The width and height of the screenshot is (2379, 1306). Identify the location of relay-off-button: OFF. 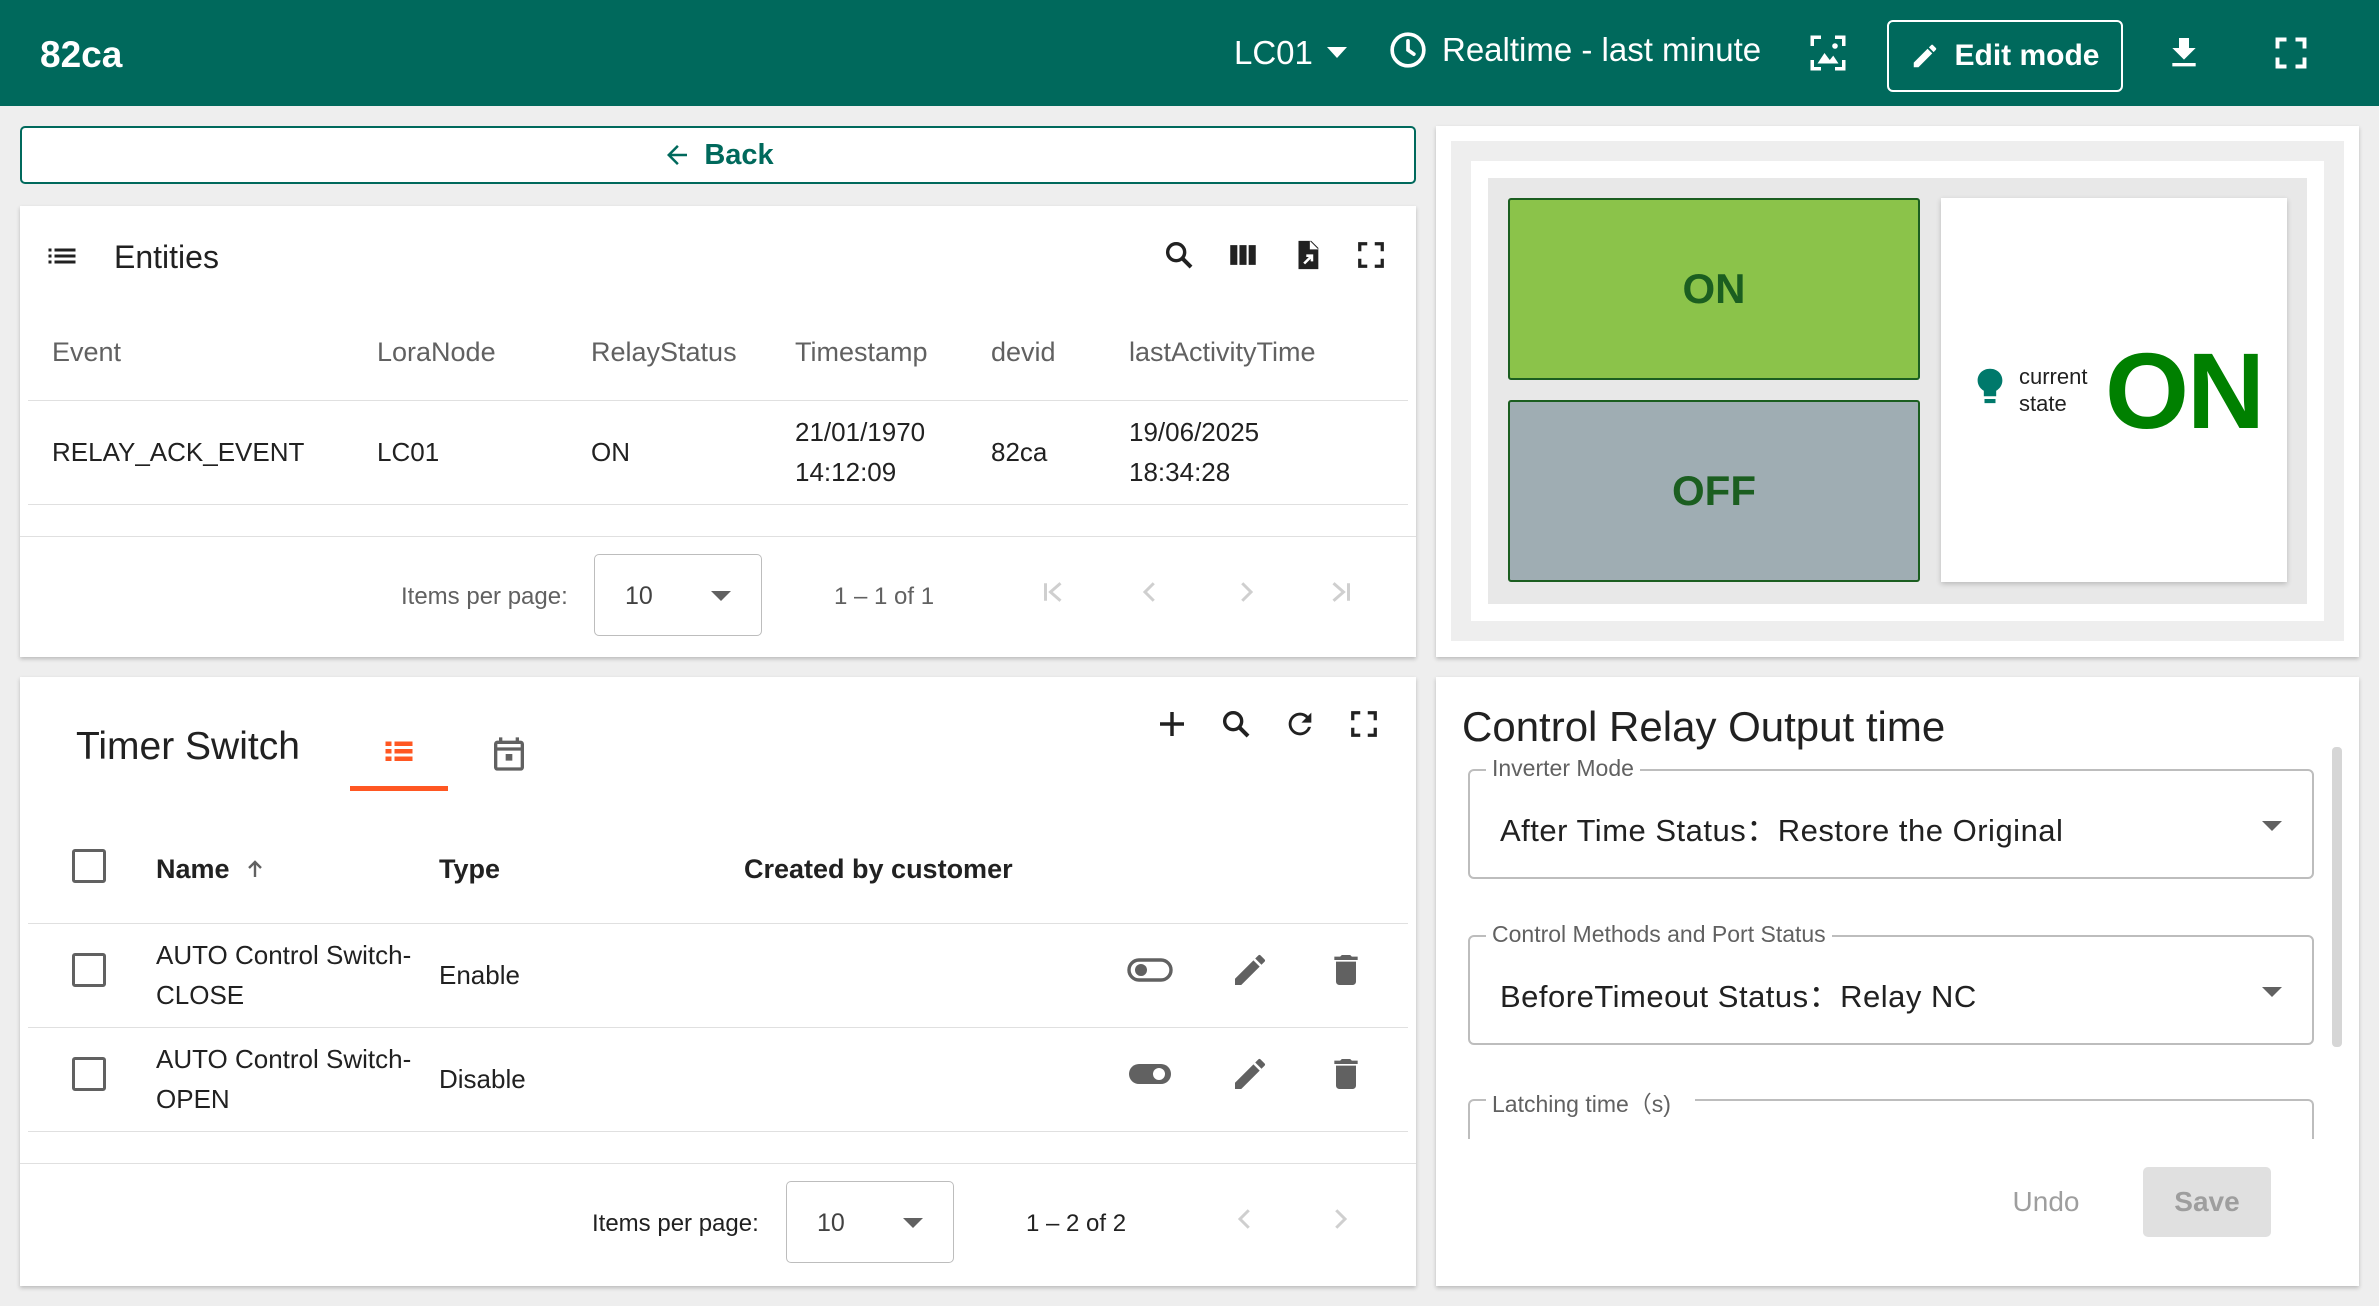
(1714, 491).